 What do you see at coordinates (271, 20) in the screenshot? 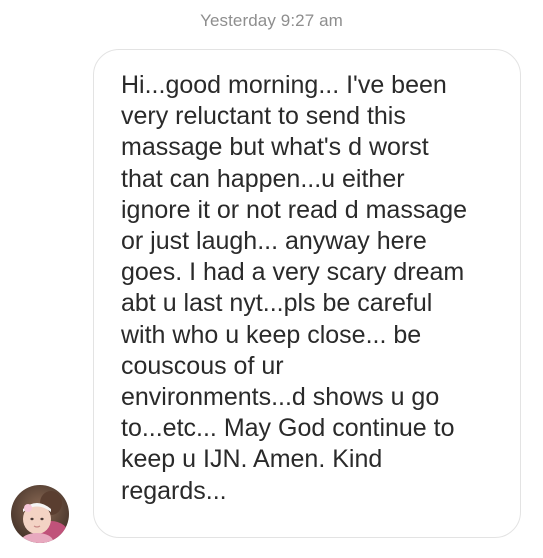
I see `message-timestamp: Yesterday 9:27 am` at bounding box center [271, 20].